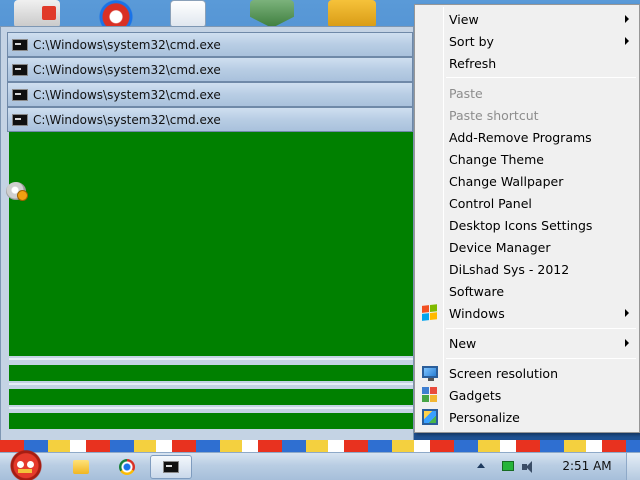  Describe the element at coordinates (320, 463) in the screenshot. I see `taskbar: 2:51 AM` at that location.